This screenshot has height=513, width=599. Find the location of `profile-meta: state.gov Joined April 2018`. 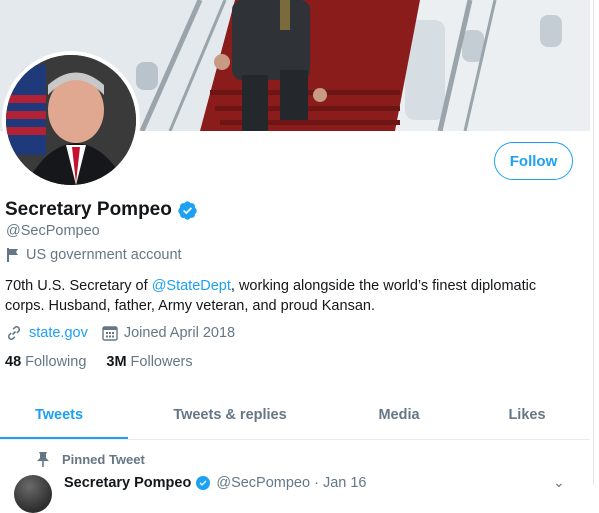

profile-meta: state.gov Joined April 2018 is located at coordinates (120, 333).